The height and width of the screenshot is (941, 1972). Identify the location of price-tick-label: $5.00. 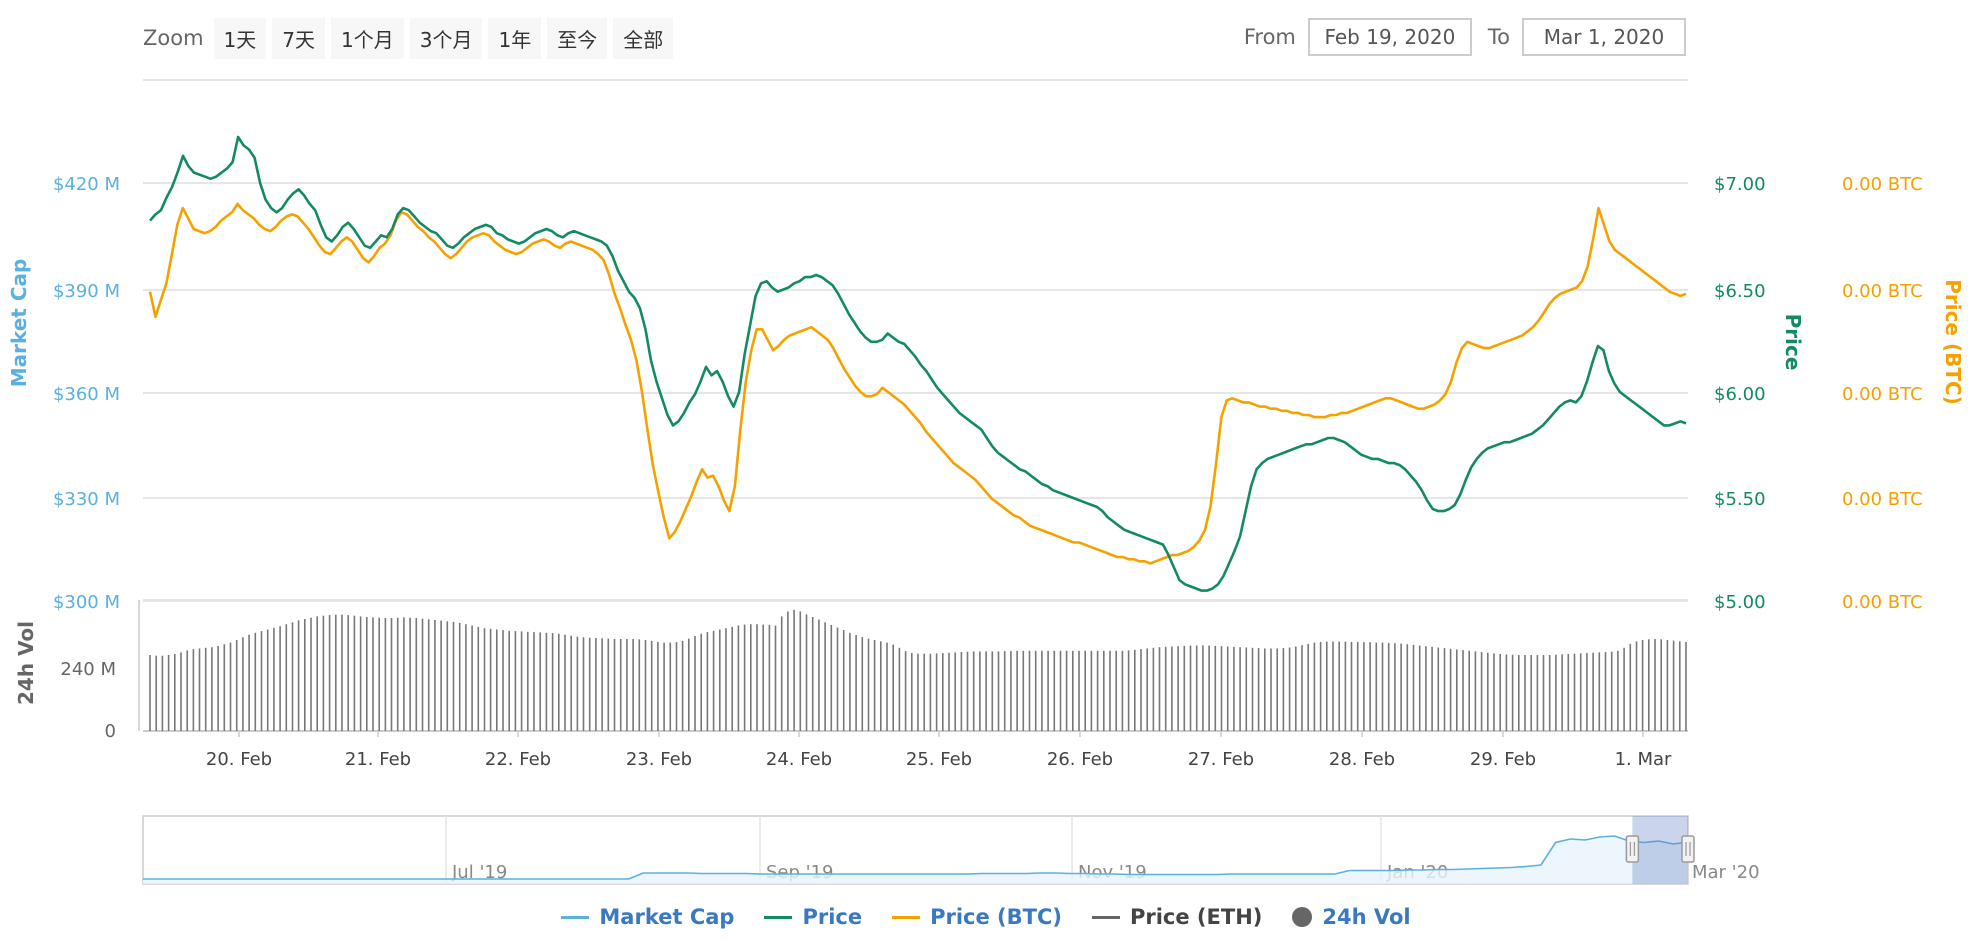
(1740, 602).